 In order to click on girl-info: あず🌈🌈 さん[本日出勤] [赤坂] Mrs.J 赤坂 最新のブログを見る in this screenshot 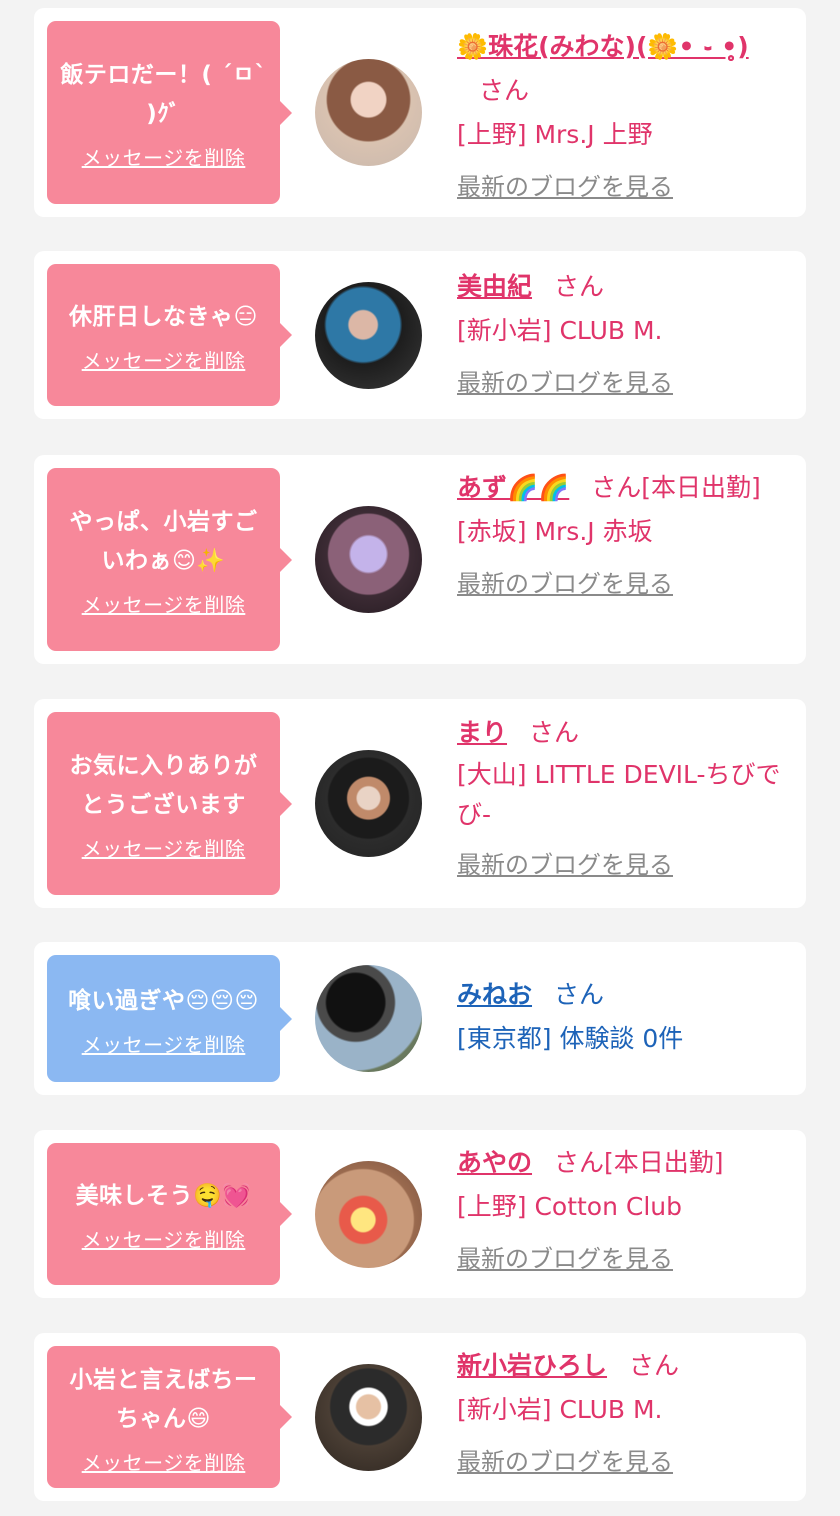, I will do `click(624, 536)`.